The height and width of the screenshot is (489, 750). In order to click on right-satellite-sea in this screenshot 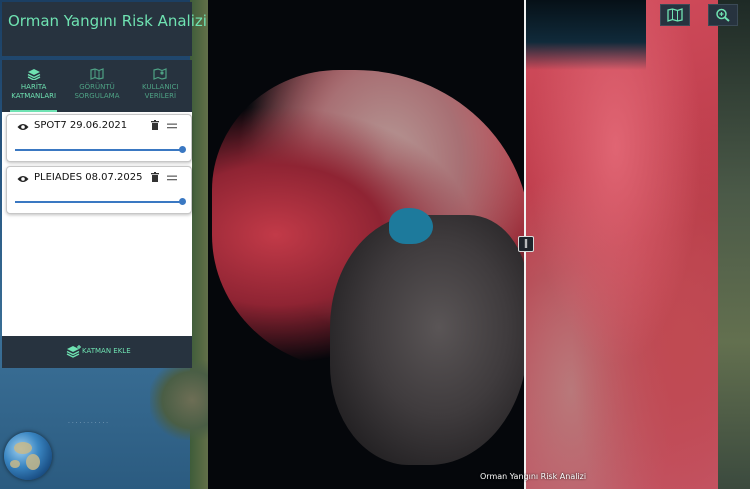, I will do `click(586, 35)`.